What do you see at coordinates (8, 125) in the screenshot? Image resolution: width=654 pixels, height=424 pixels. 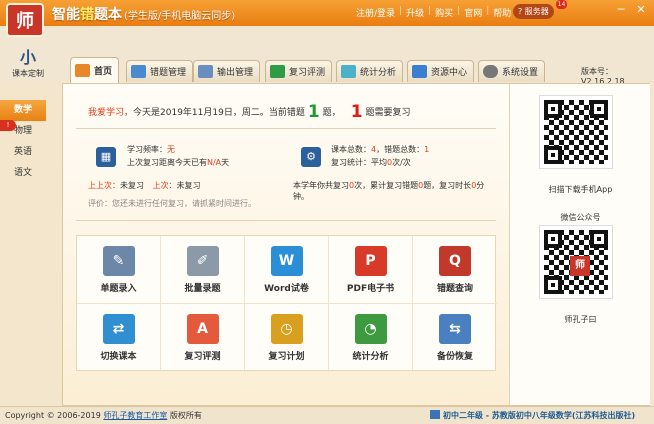 I see `subject-alert-badge: !` at bounding box center [8, 125].